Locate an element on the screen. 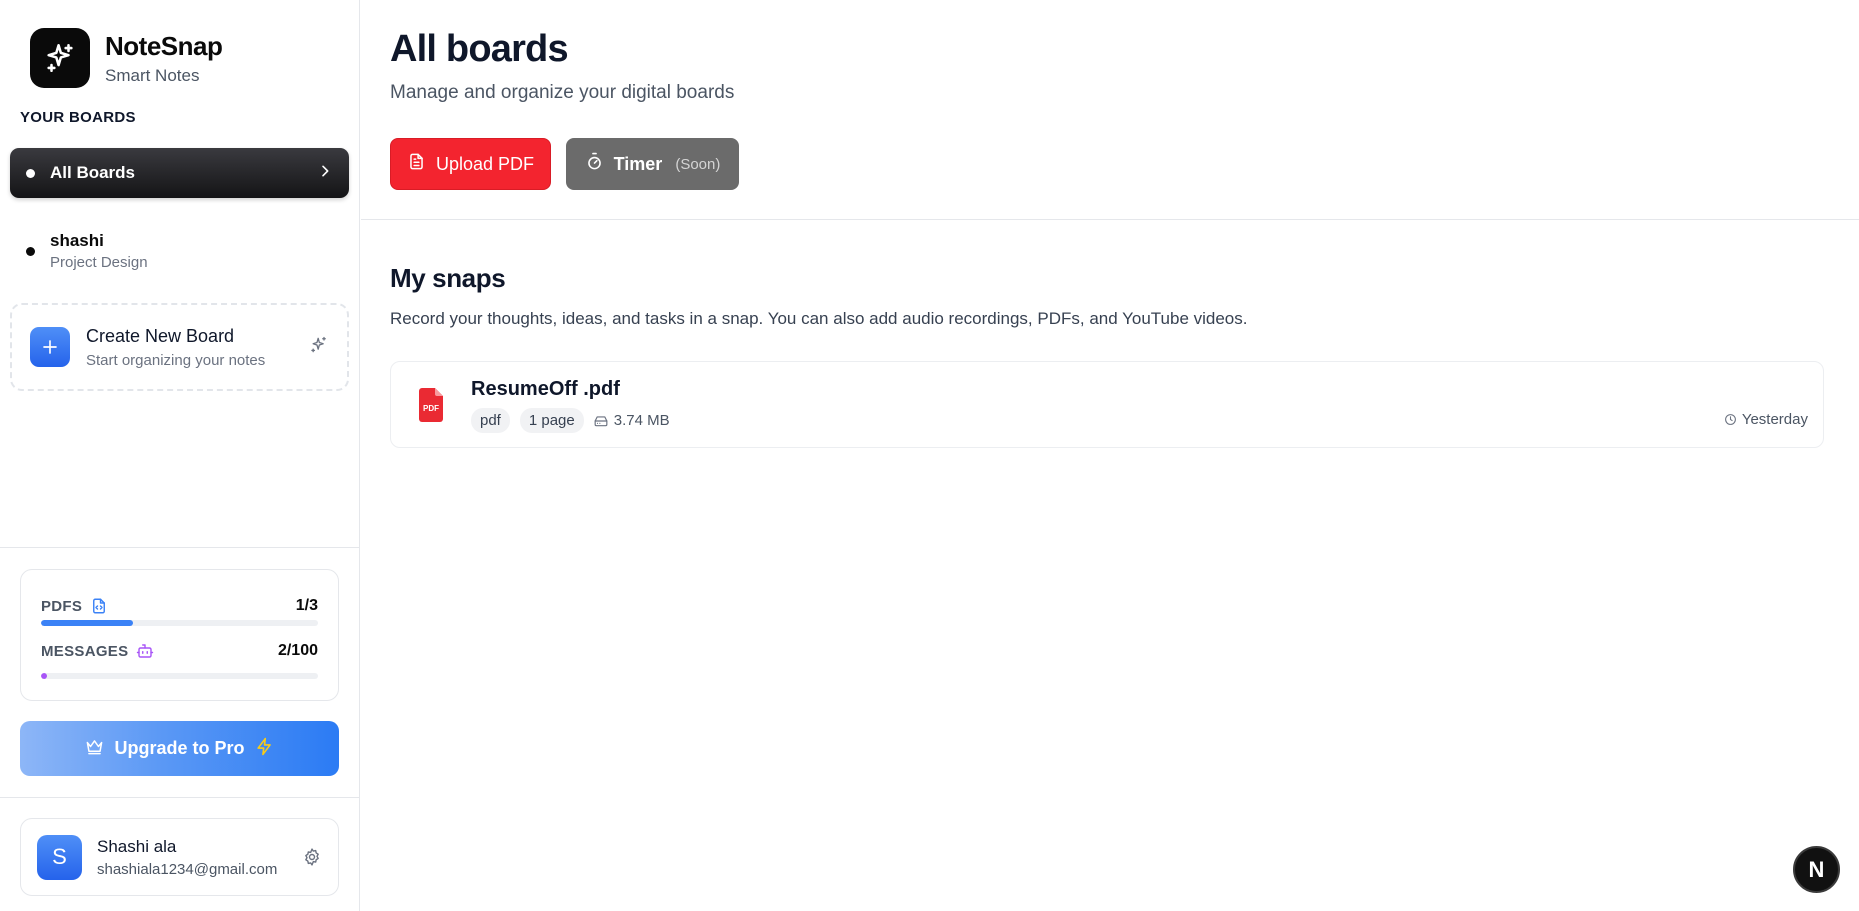 The width and height of the screenshot is (1859, 911). pdf-icon-label: PDF is located at coordinates (431, 408).